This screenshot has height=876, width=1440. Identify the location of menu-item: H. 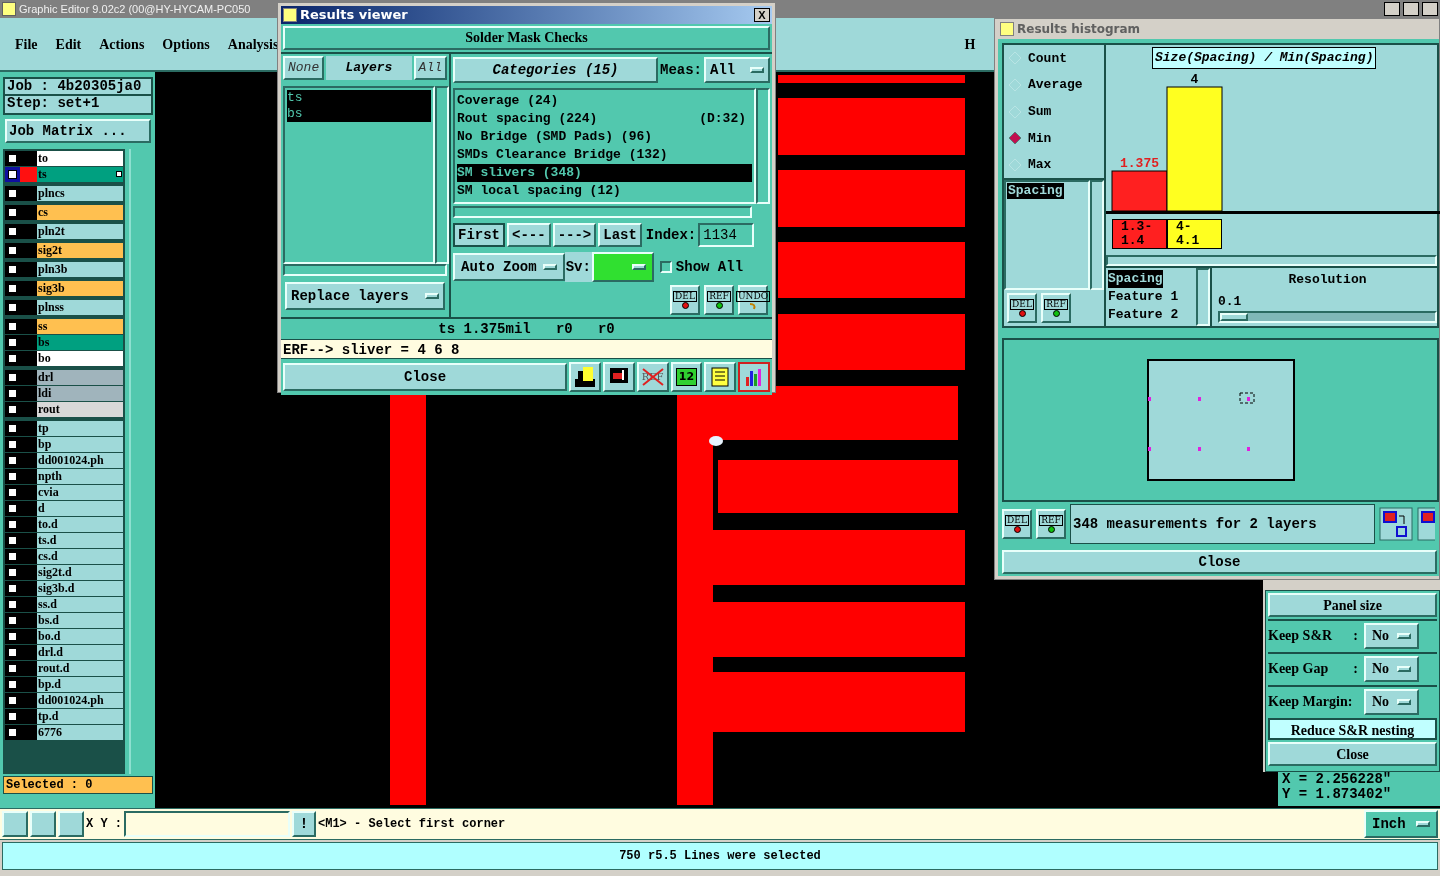
(970, 44).